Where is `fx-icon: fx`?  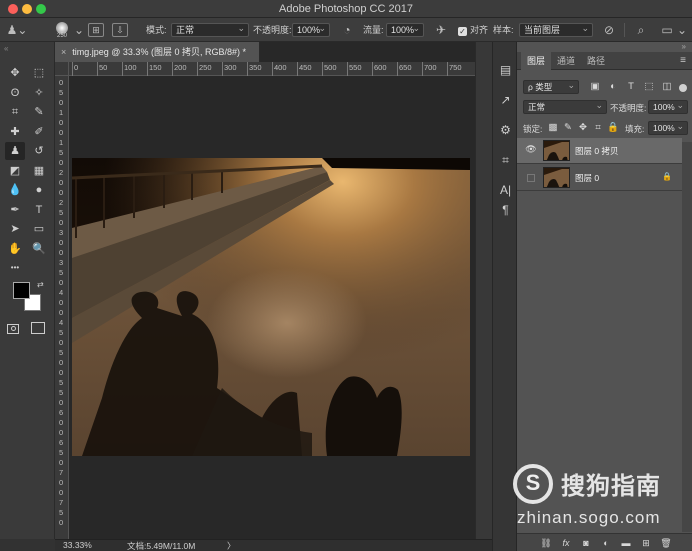 fx-icon: fx is located at coordinates (566, 543).